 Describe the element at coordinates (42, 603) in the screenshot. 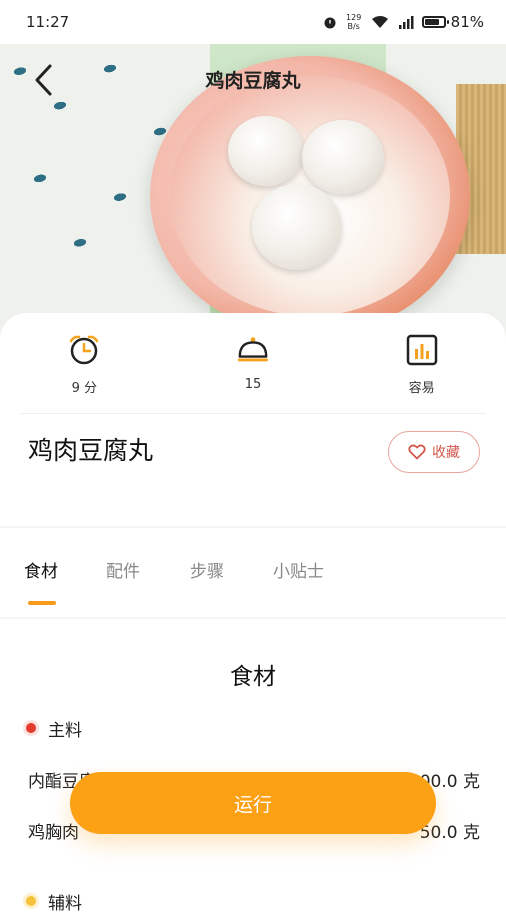

I see `tab-indicator` at that location.